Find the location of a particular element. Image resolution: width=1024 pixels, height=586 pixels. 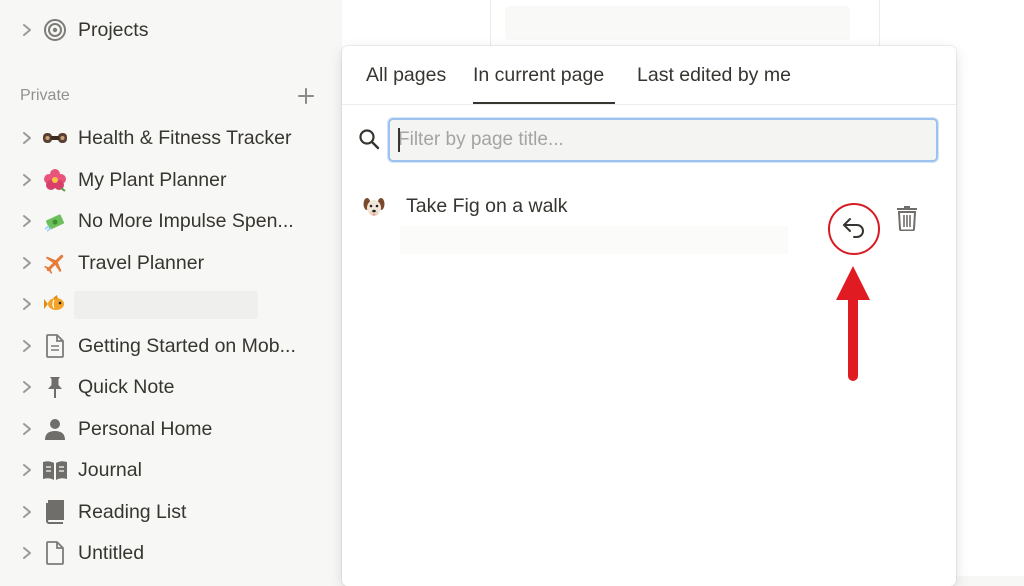

sidebar-item-health-fitness: Health & Fitness Tracker is located at coordinates (165, 138).